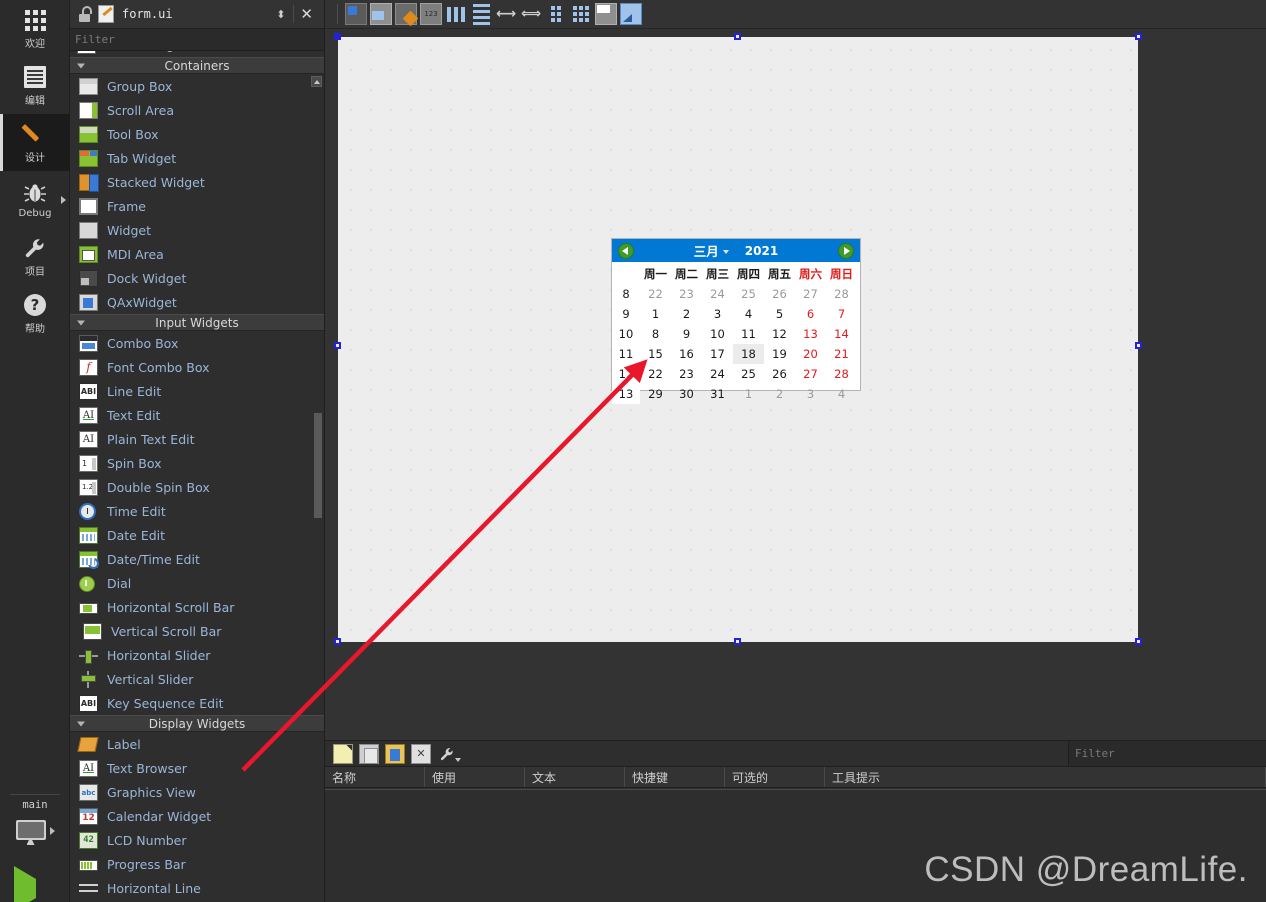  What do you see at coordinates (779, 354) in the screenshot?
I see `calendar-day: 19` at bounding box center [779, 354].